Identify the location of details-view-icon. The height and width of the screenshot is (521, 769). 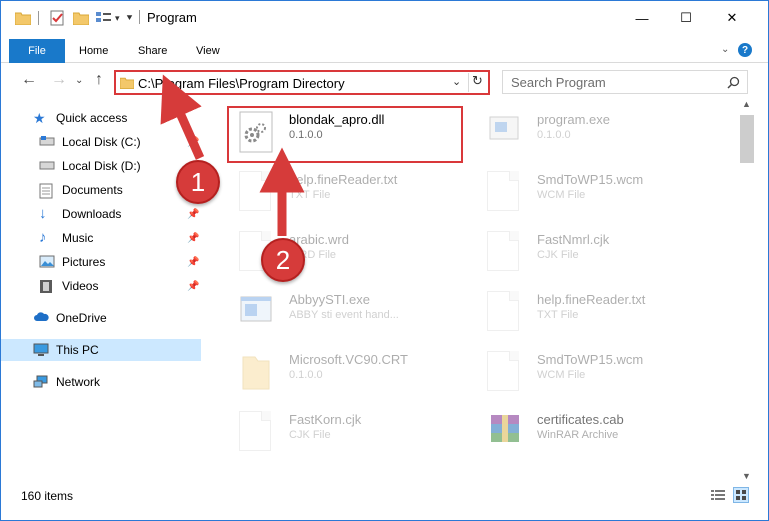
(718, 495).